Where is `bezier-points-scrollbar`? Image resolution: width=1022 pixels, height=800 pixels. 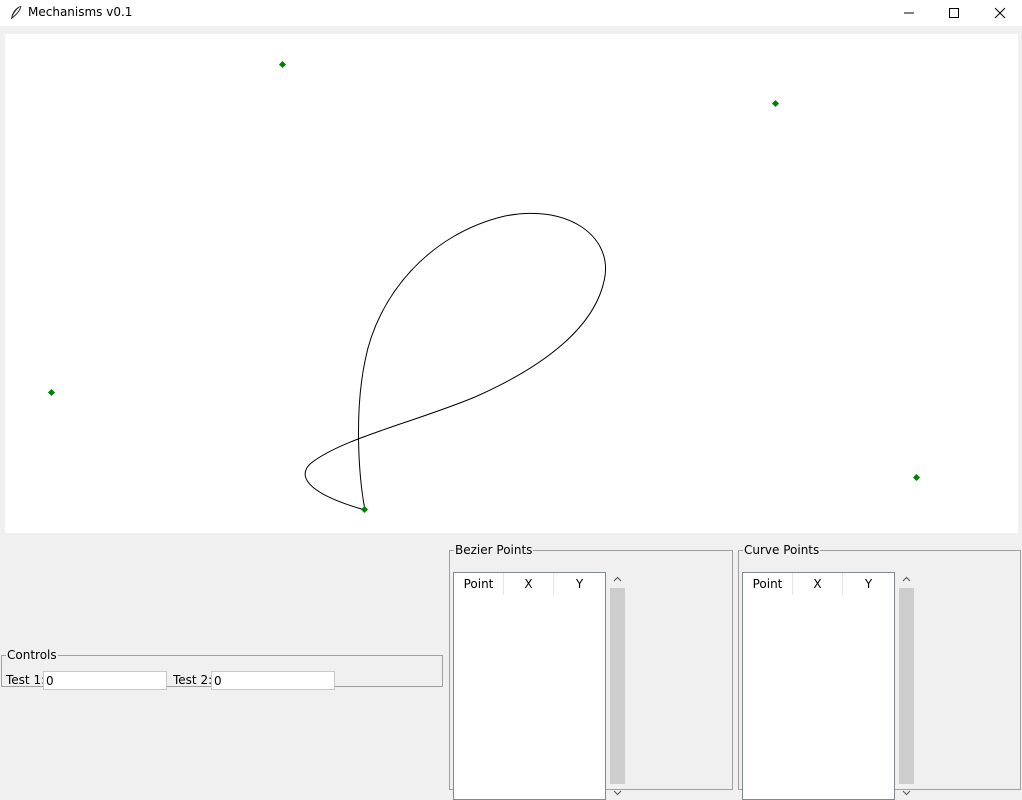 bezier-points-scrollbar is located at coordinates (617, 686).